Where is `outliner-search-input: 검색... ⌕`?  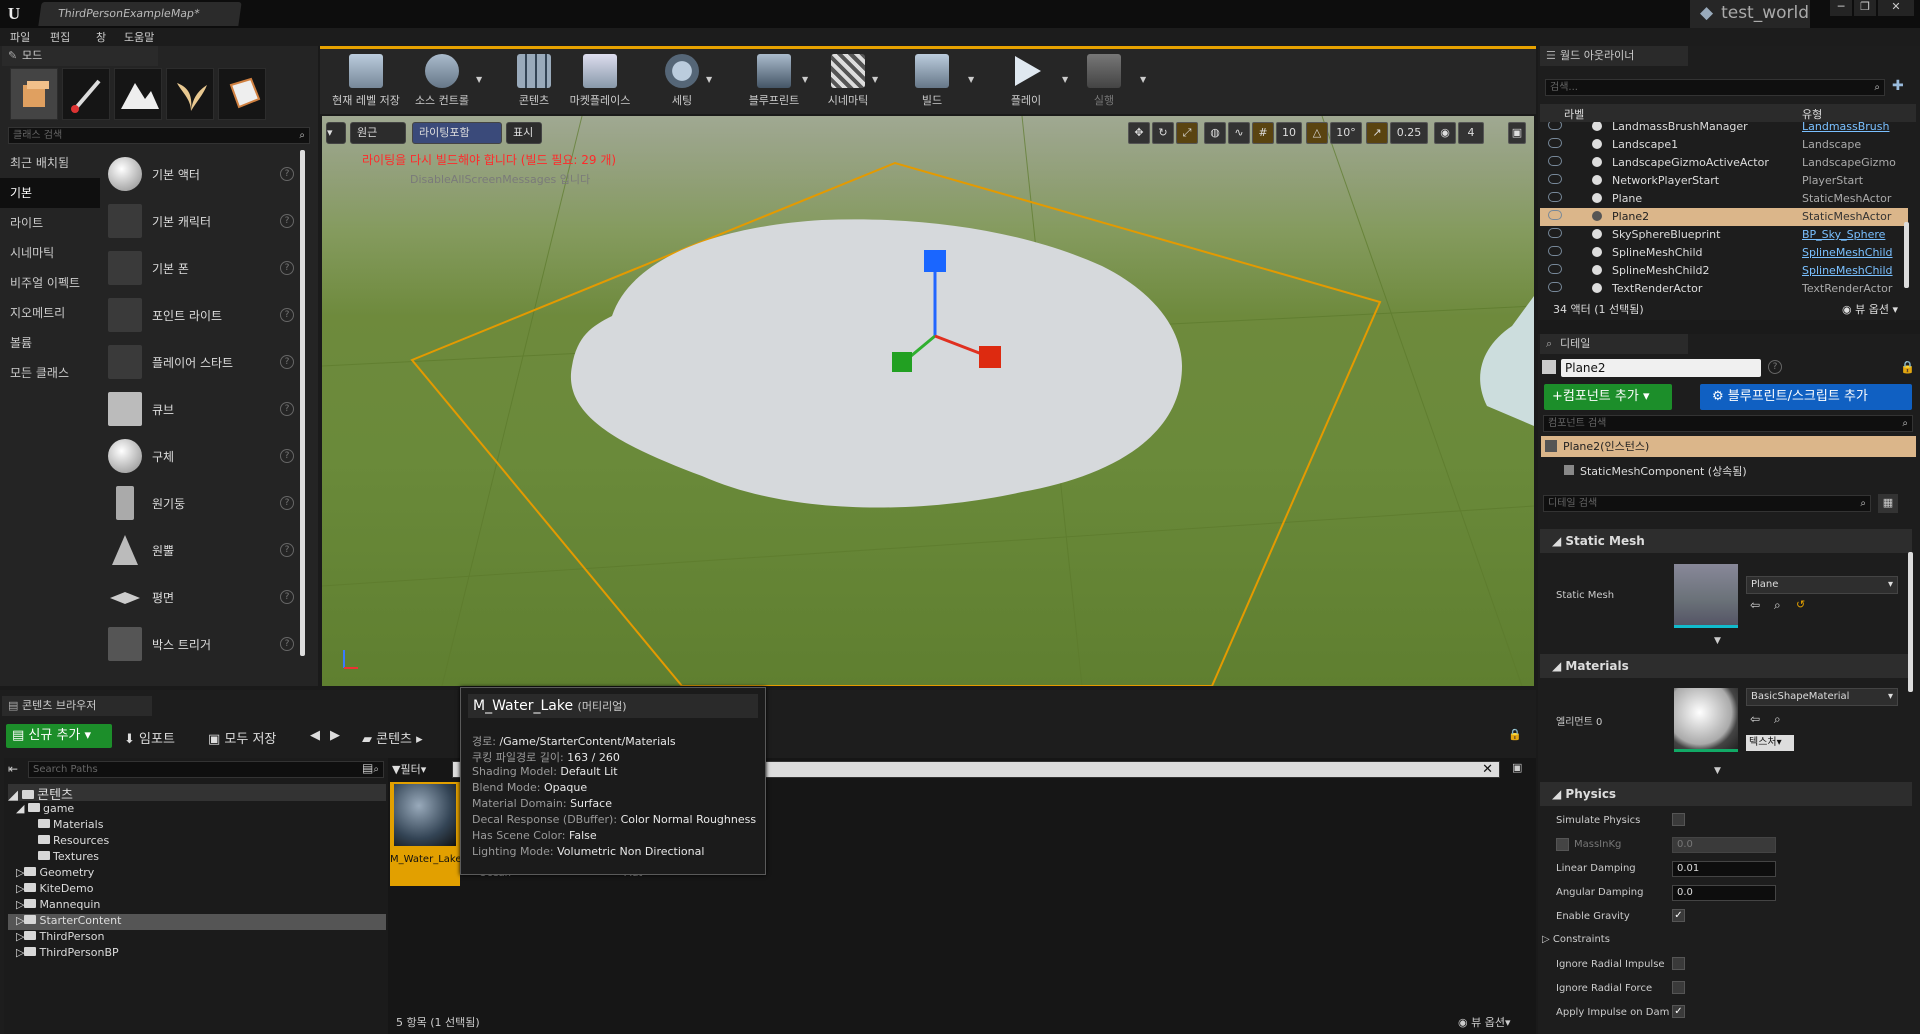 outliner-search-input: 검색... ⌕ is located at coordinates (1715, 87).